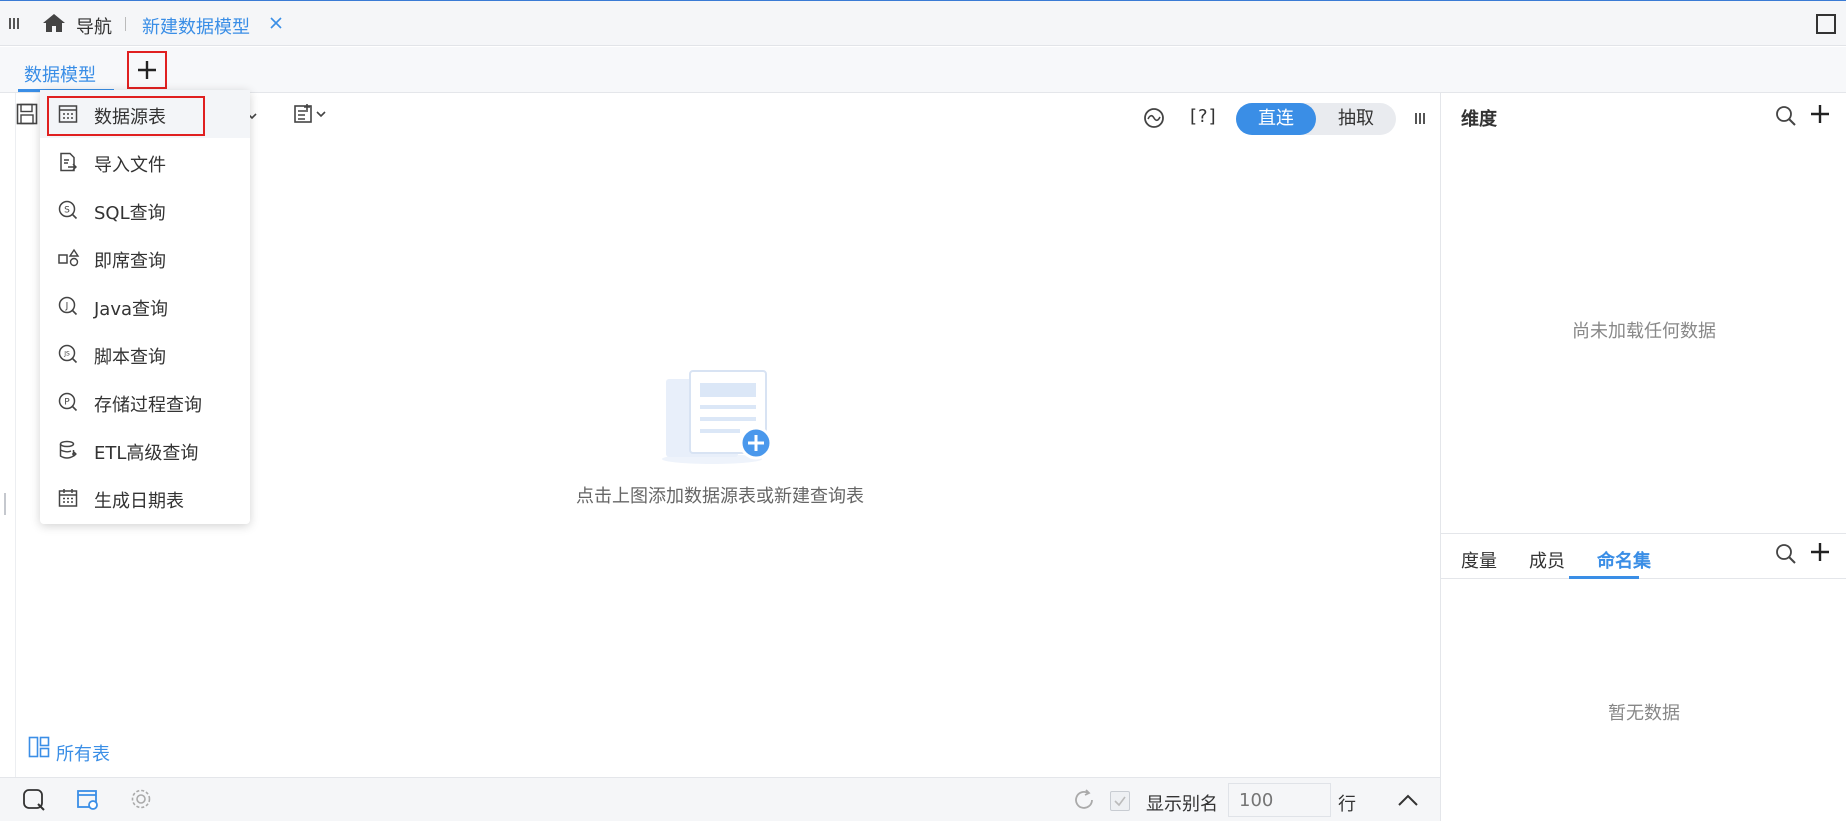  What do you see at coordinates (34, 800) in the screenshot?
I see `preview-search-icon` at bounding box center [34, 800].